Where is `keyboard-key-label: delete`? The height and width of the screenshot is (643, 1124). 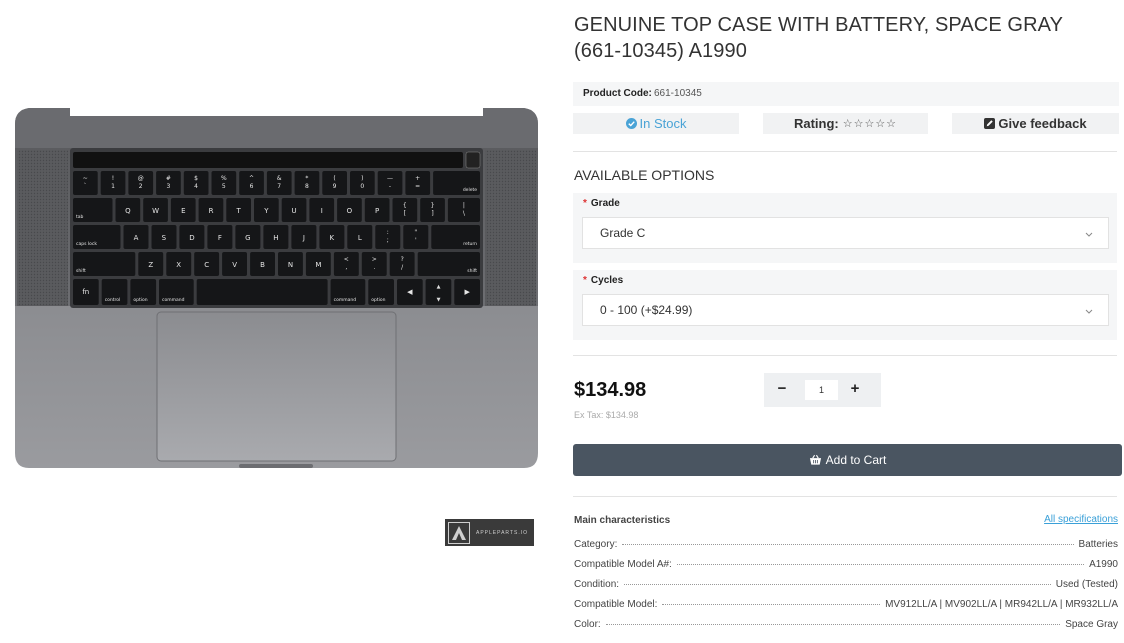 keyboard-key-label: delete is located at coordinates (470, 190).